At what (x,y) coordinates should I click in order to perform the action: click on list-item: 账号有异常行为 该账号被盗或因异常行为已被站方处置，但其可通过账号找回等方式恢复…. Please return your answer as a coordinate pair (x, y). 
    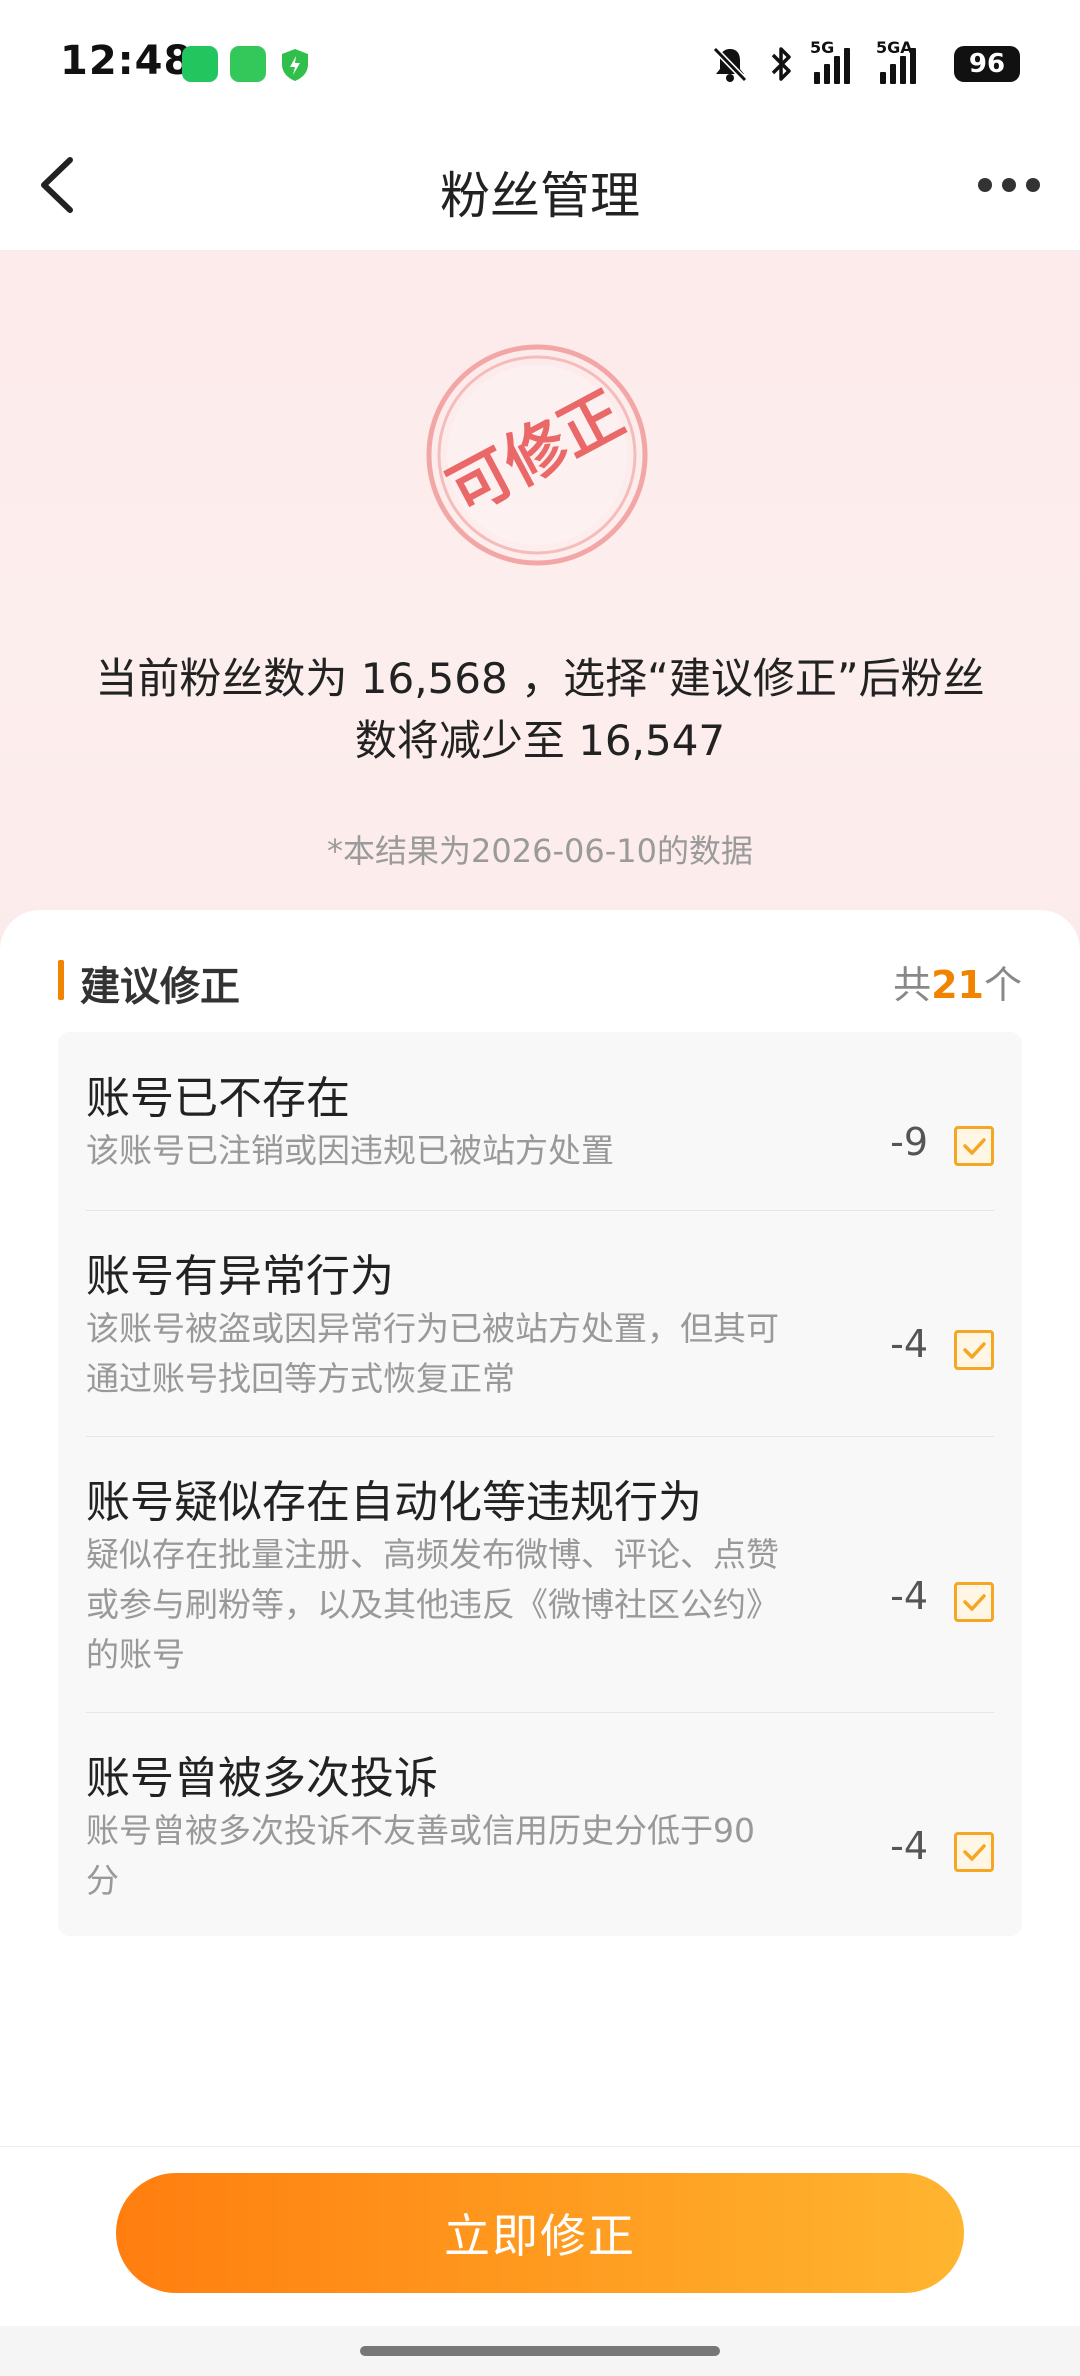
    Looking at the image, I should click on (540, 1325).